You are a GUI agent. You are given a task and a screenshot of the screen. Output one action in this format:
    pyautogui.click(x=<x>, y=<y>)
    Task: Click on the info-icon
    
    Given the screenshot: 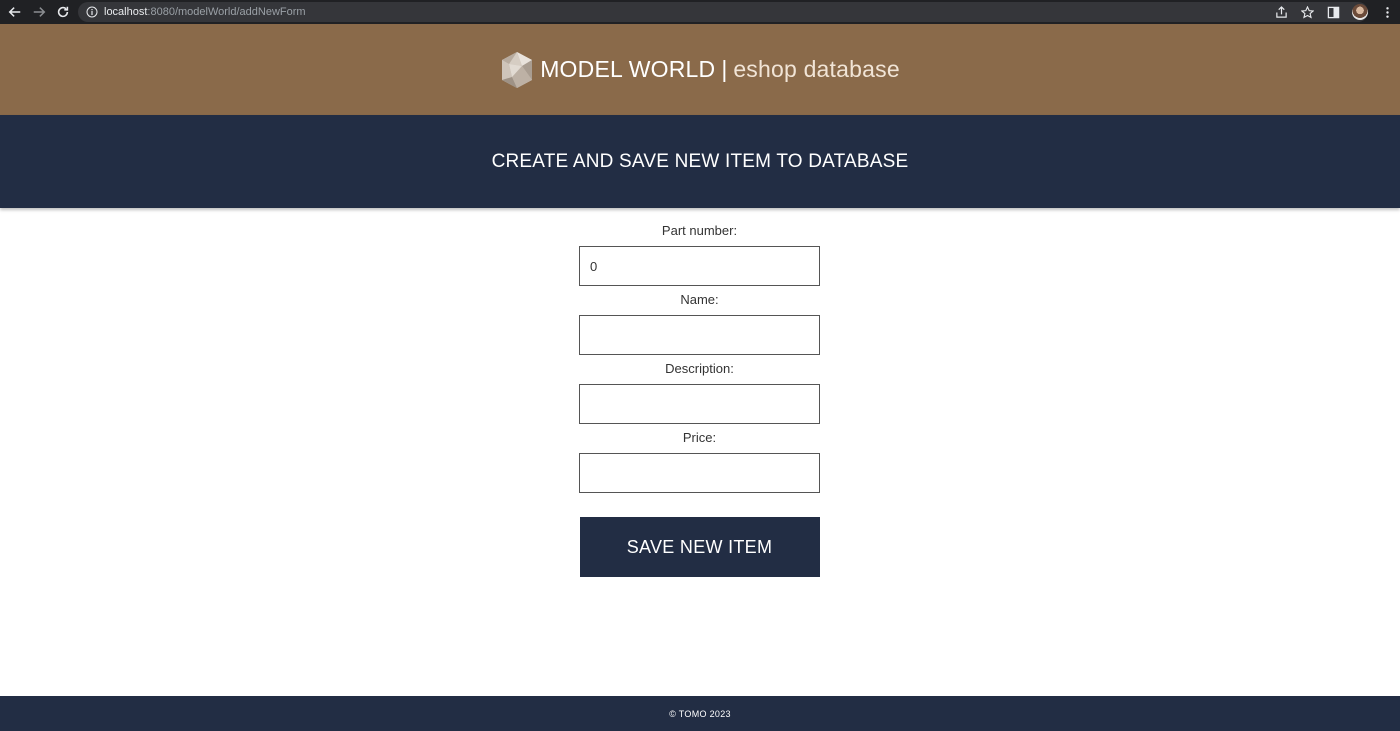 What is the action you would take?
    pyautogui.click(x=92, y=12)
    